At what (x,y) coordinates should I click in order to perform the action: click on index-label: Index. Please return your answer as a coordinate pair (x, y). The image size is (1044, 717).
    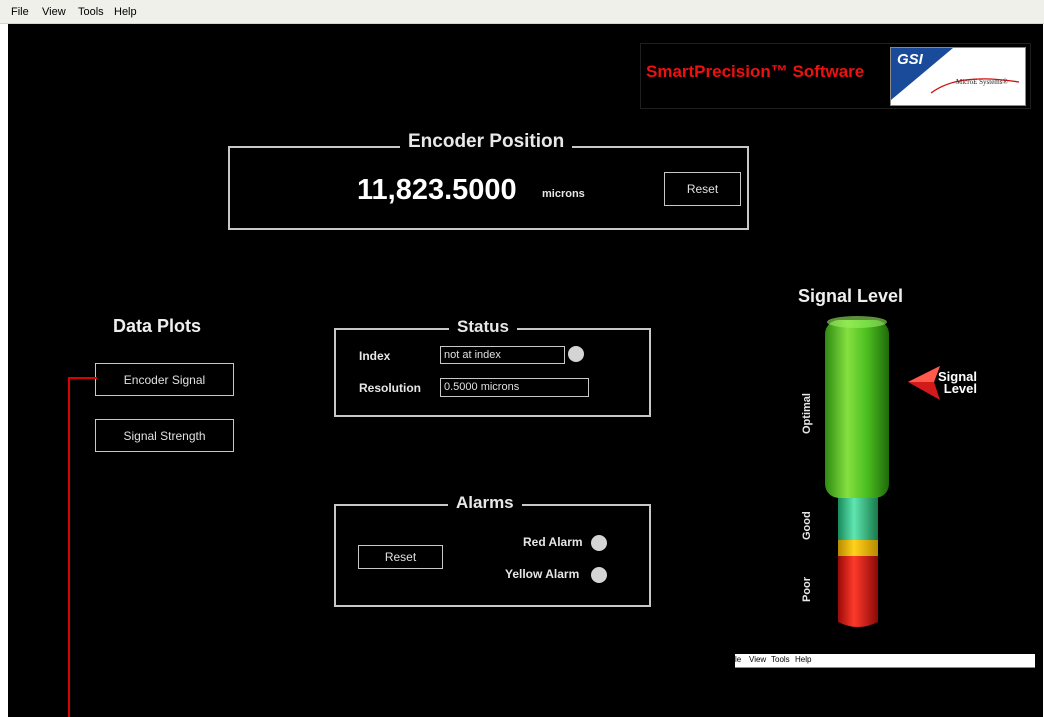
    Looking at the image, I should click on (375, 356).